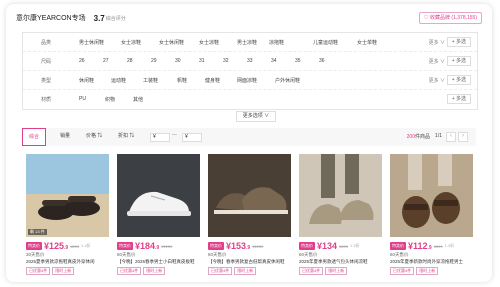  Describe the element at coordinates (258, 246) in the screenshot. I see `original-price: ¥1259` at that location.